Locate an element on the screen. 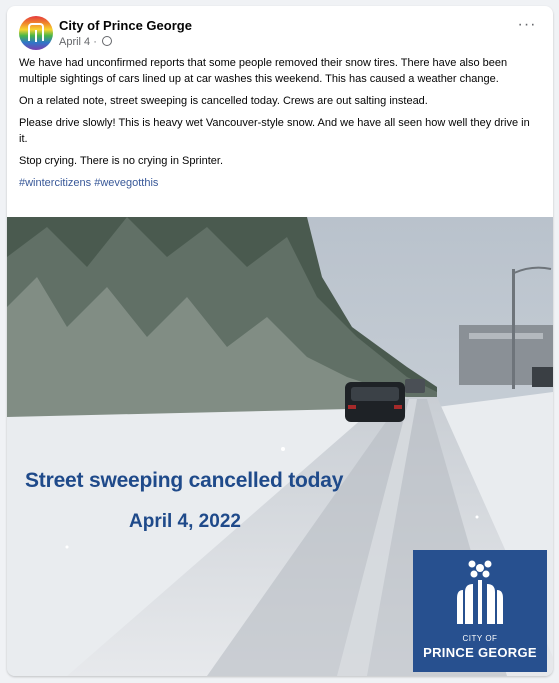 This screenshot has height=683, width=559. post-date-link: April 4 is located at coordinates (74, 42).